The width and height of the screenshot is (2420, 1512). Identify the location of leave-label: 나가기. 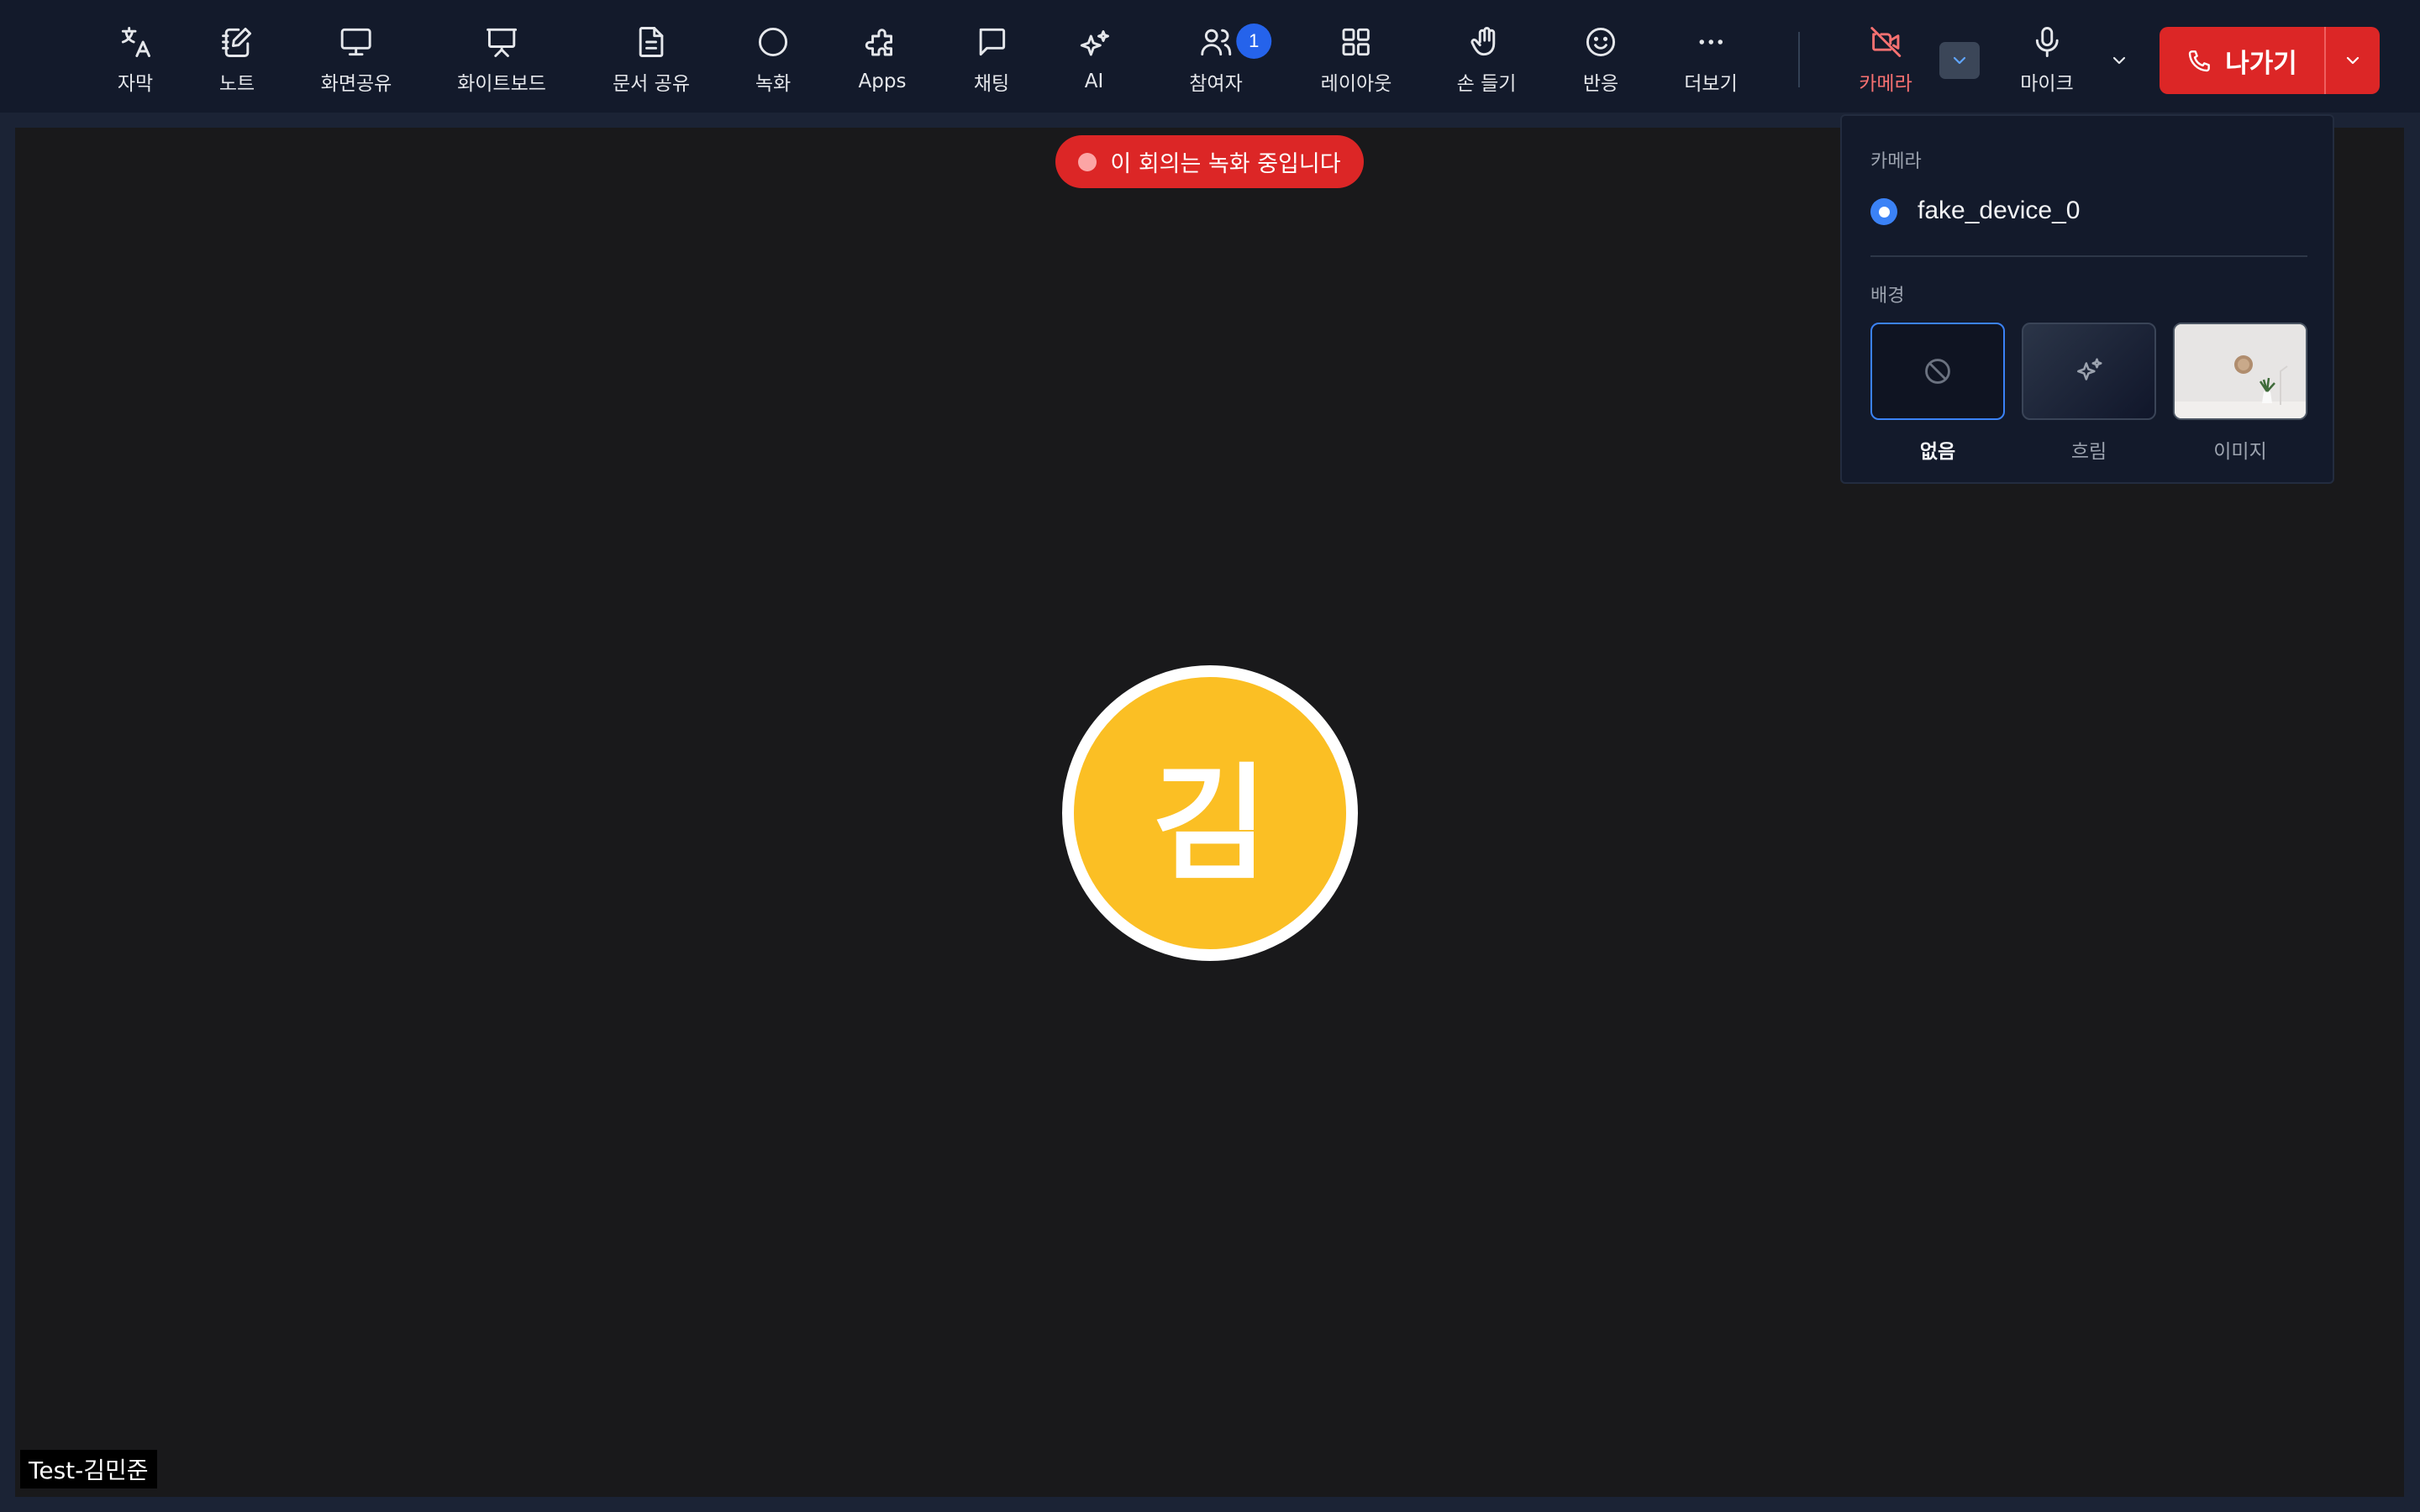
(2261, 63).